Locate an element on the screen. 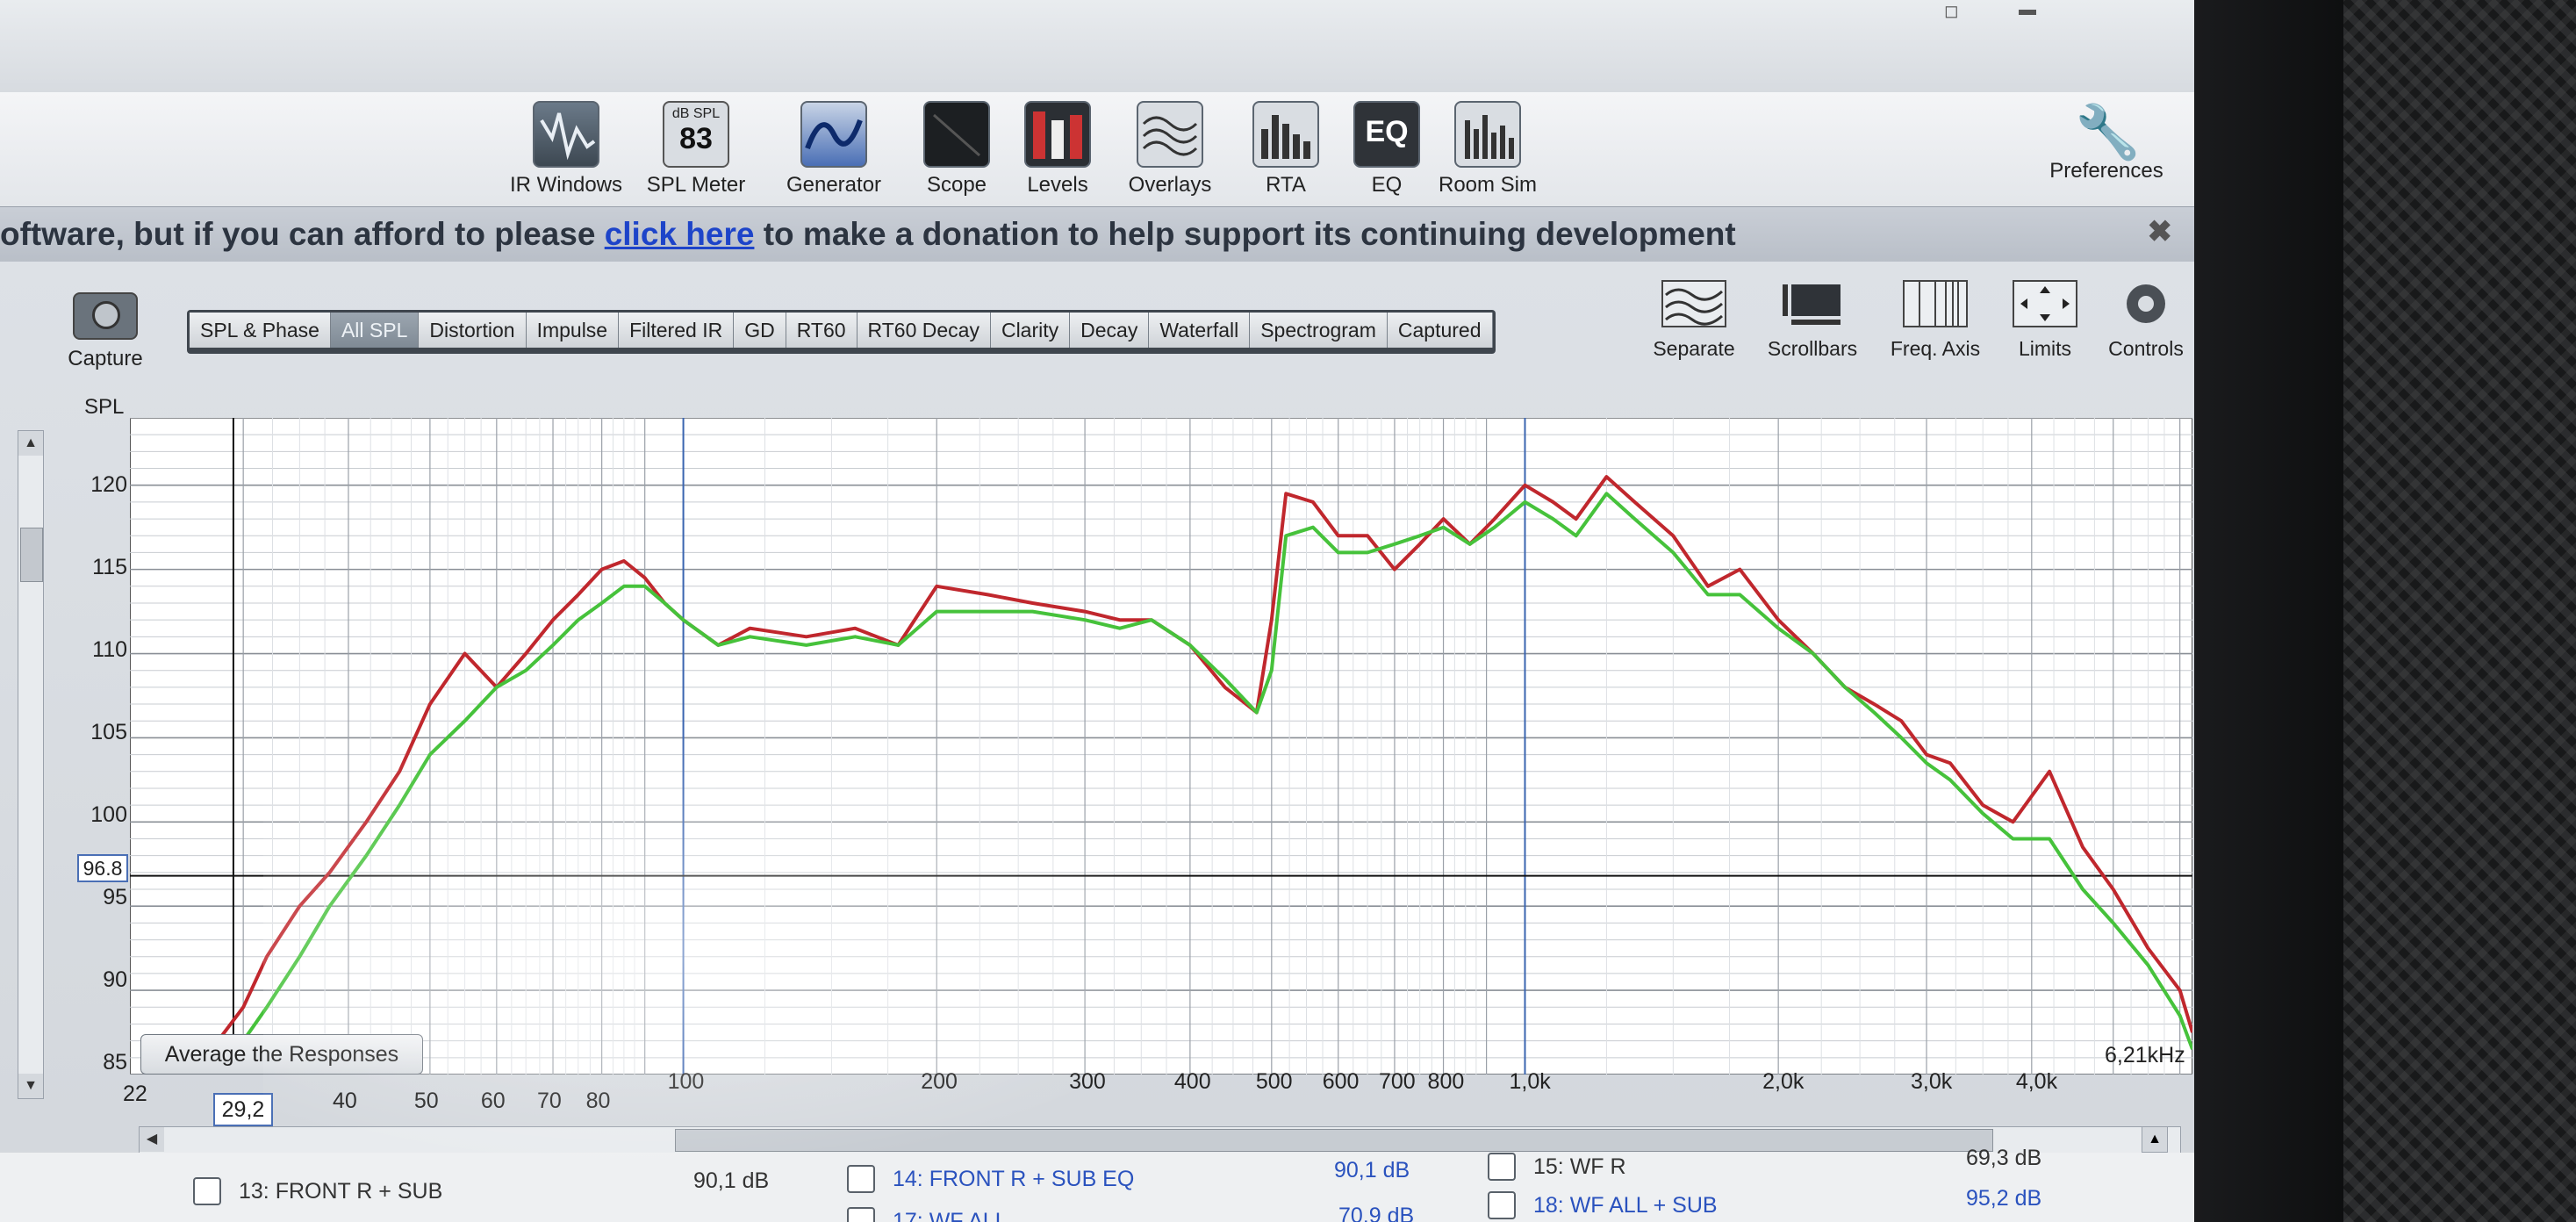 This screenshot has height=1222, width=2576. y-axis-labels: 120 115 110 105 100 95 90 85 is located at coordinates (85, 773).